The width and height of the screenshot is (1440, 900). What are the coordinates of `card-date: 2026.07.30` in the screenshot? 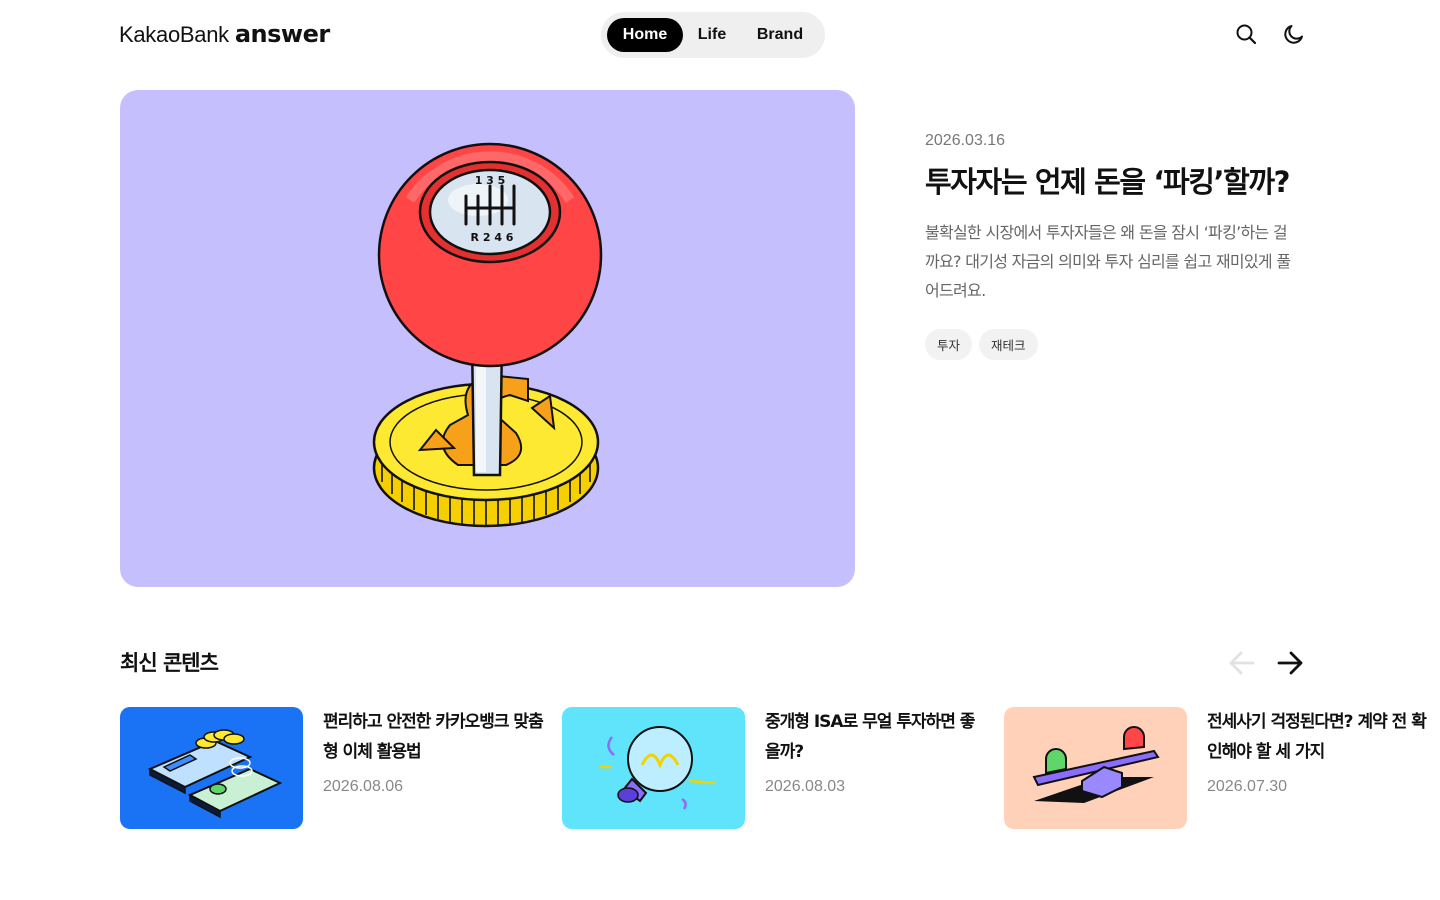 It's located at (1247, 786).